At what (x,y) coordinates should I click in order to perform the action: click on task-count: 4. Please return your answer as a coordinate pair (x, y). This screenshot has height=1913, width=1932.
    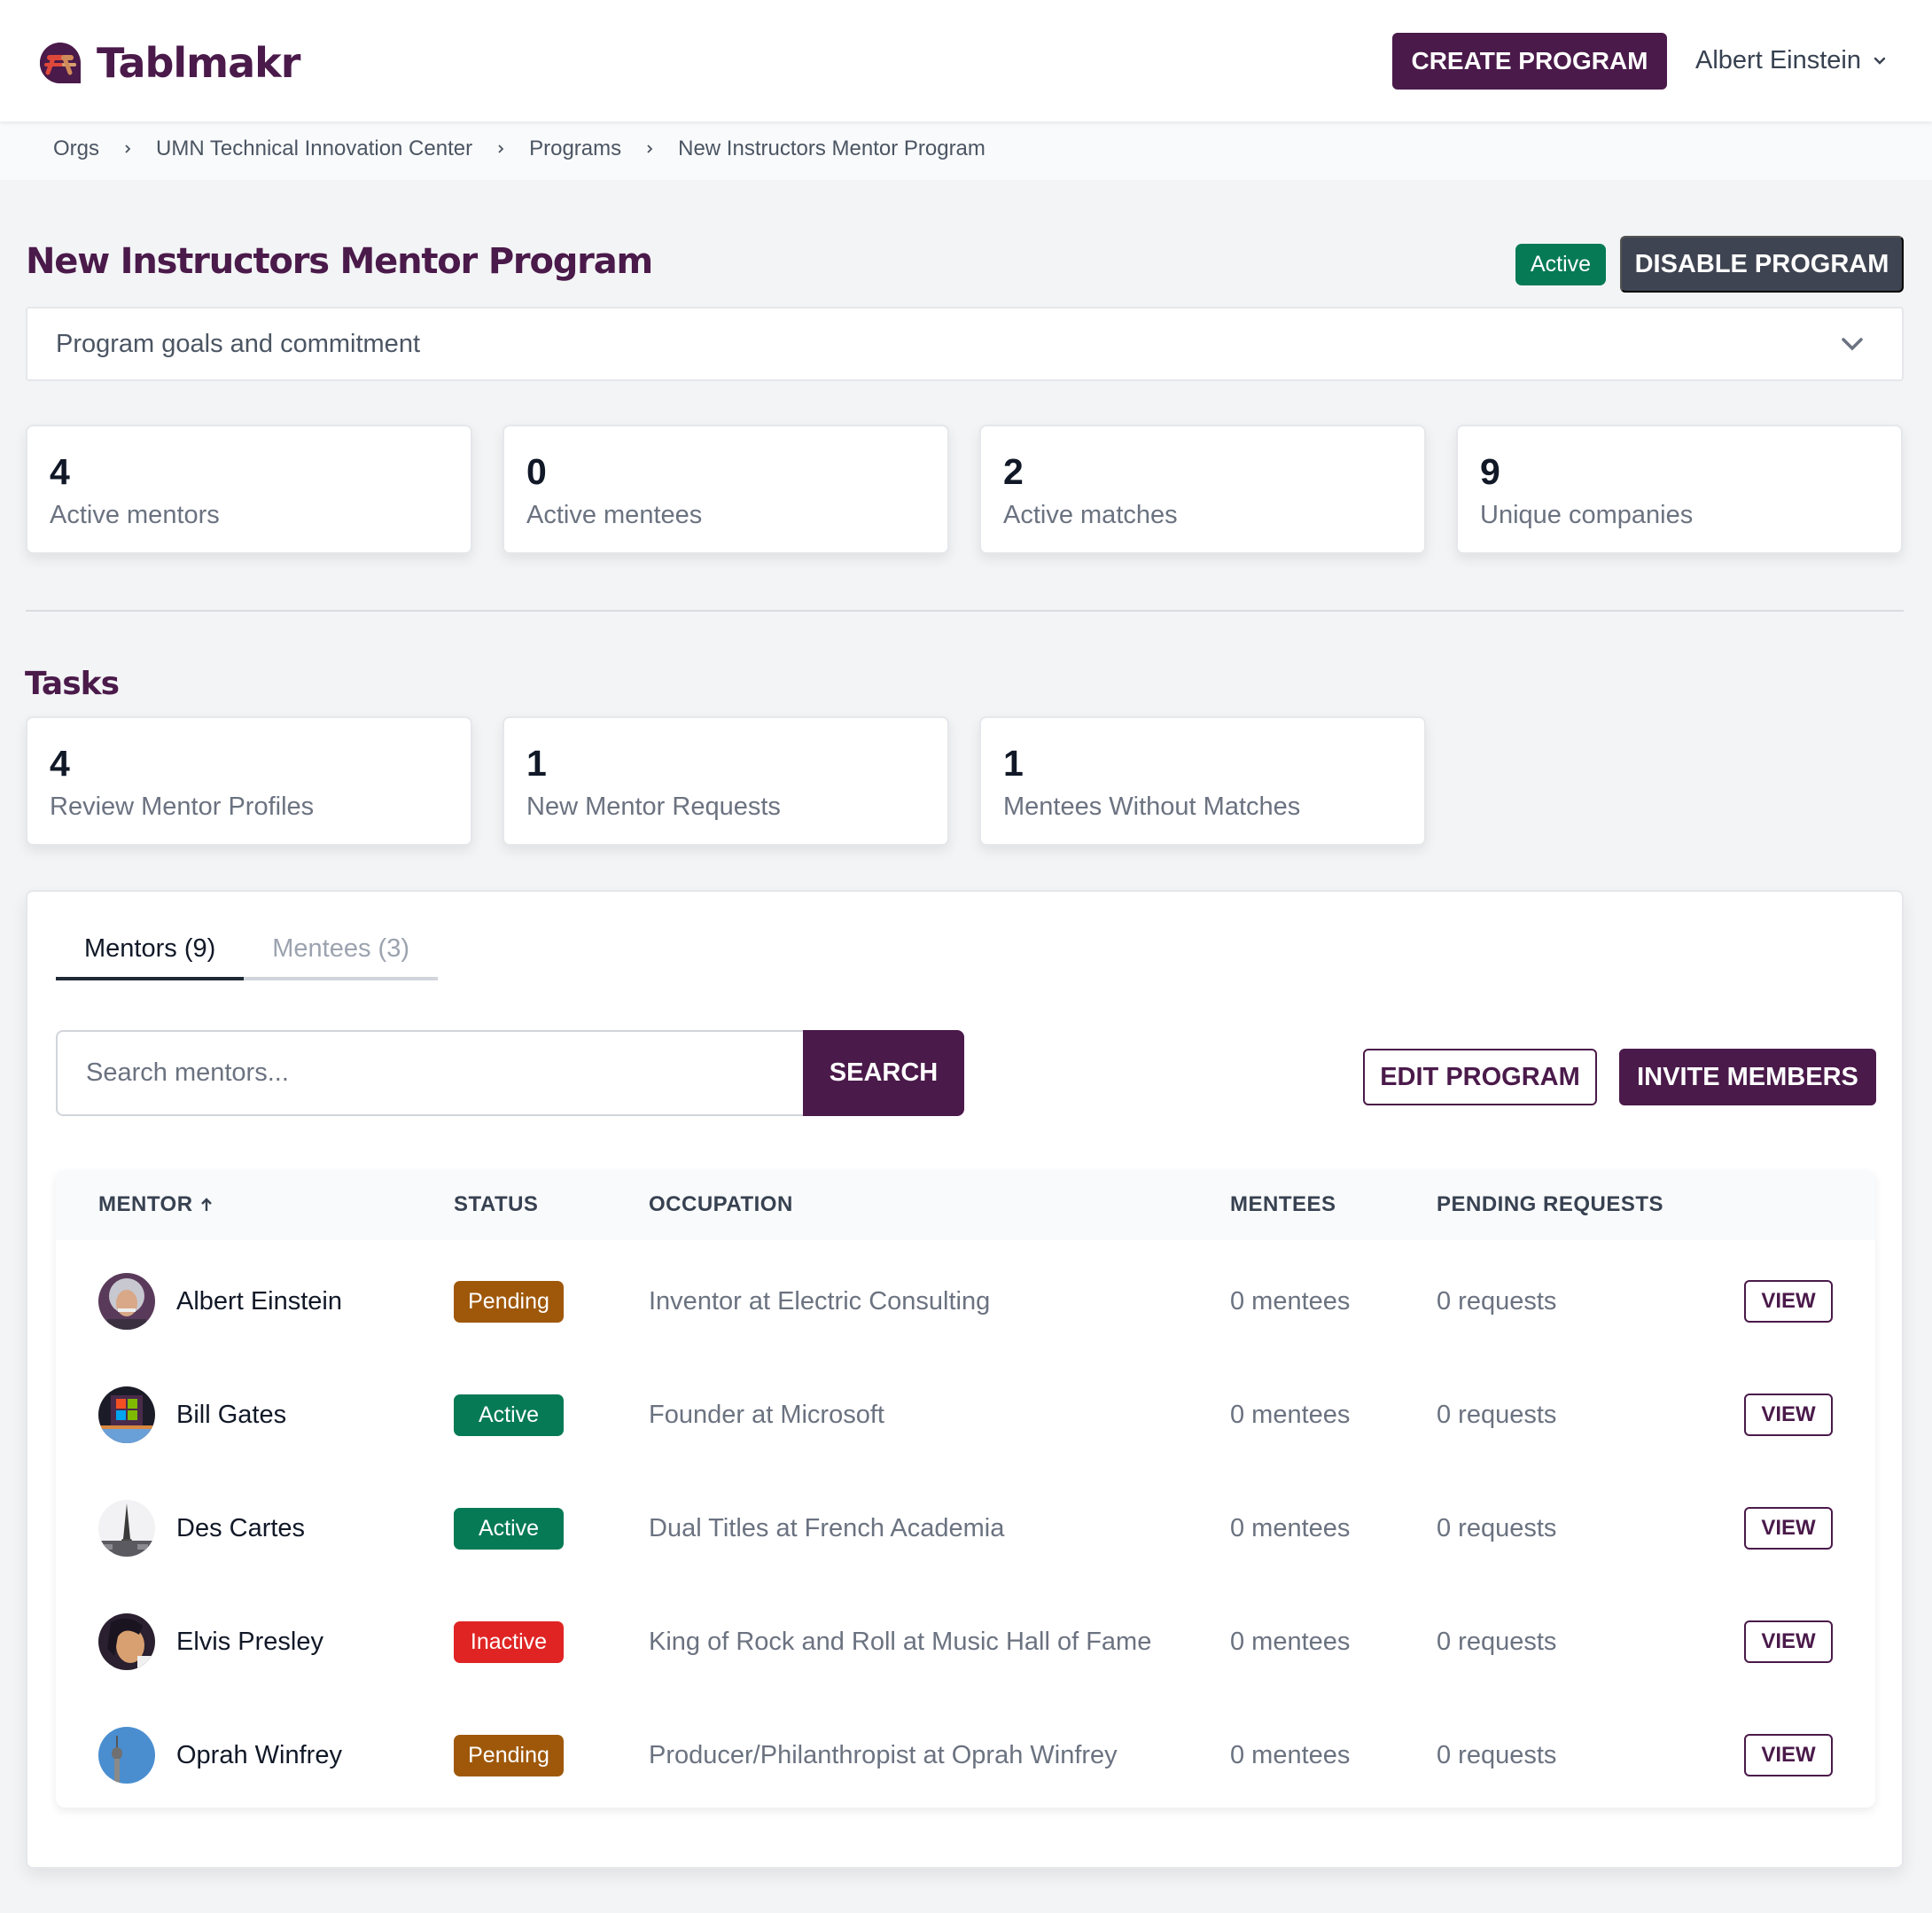
    Looking at the image, I should click on (60, 763).